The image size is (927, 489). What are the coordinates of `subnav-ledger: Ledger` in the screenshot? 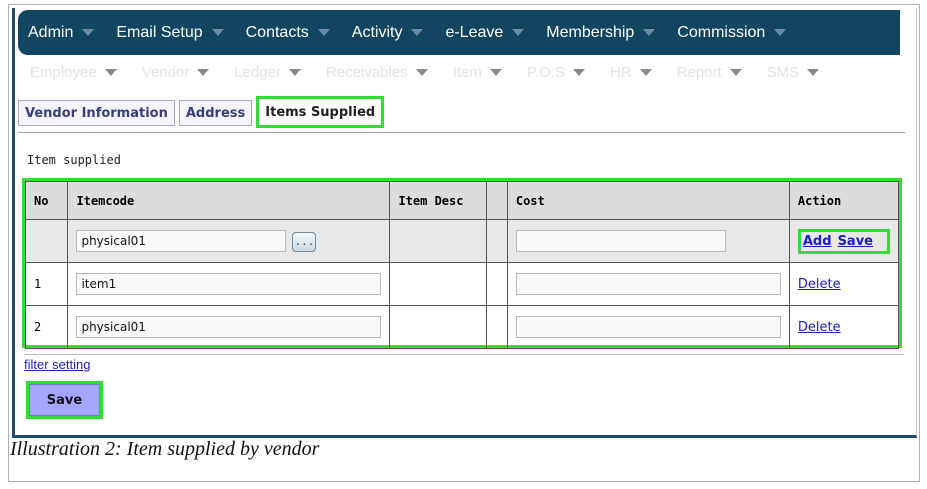 It's located at (267, 72).